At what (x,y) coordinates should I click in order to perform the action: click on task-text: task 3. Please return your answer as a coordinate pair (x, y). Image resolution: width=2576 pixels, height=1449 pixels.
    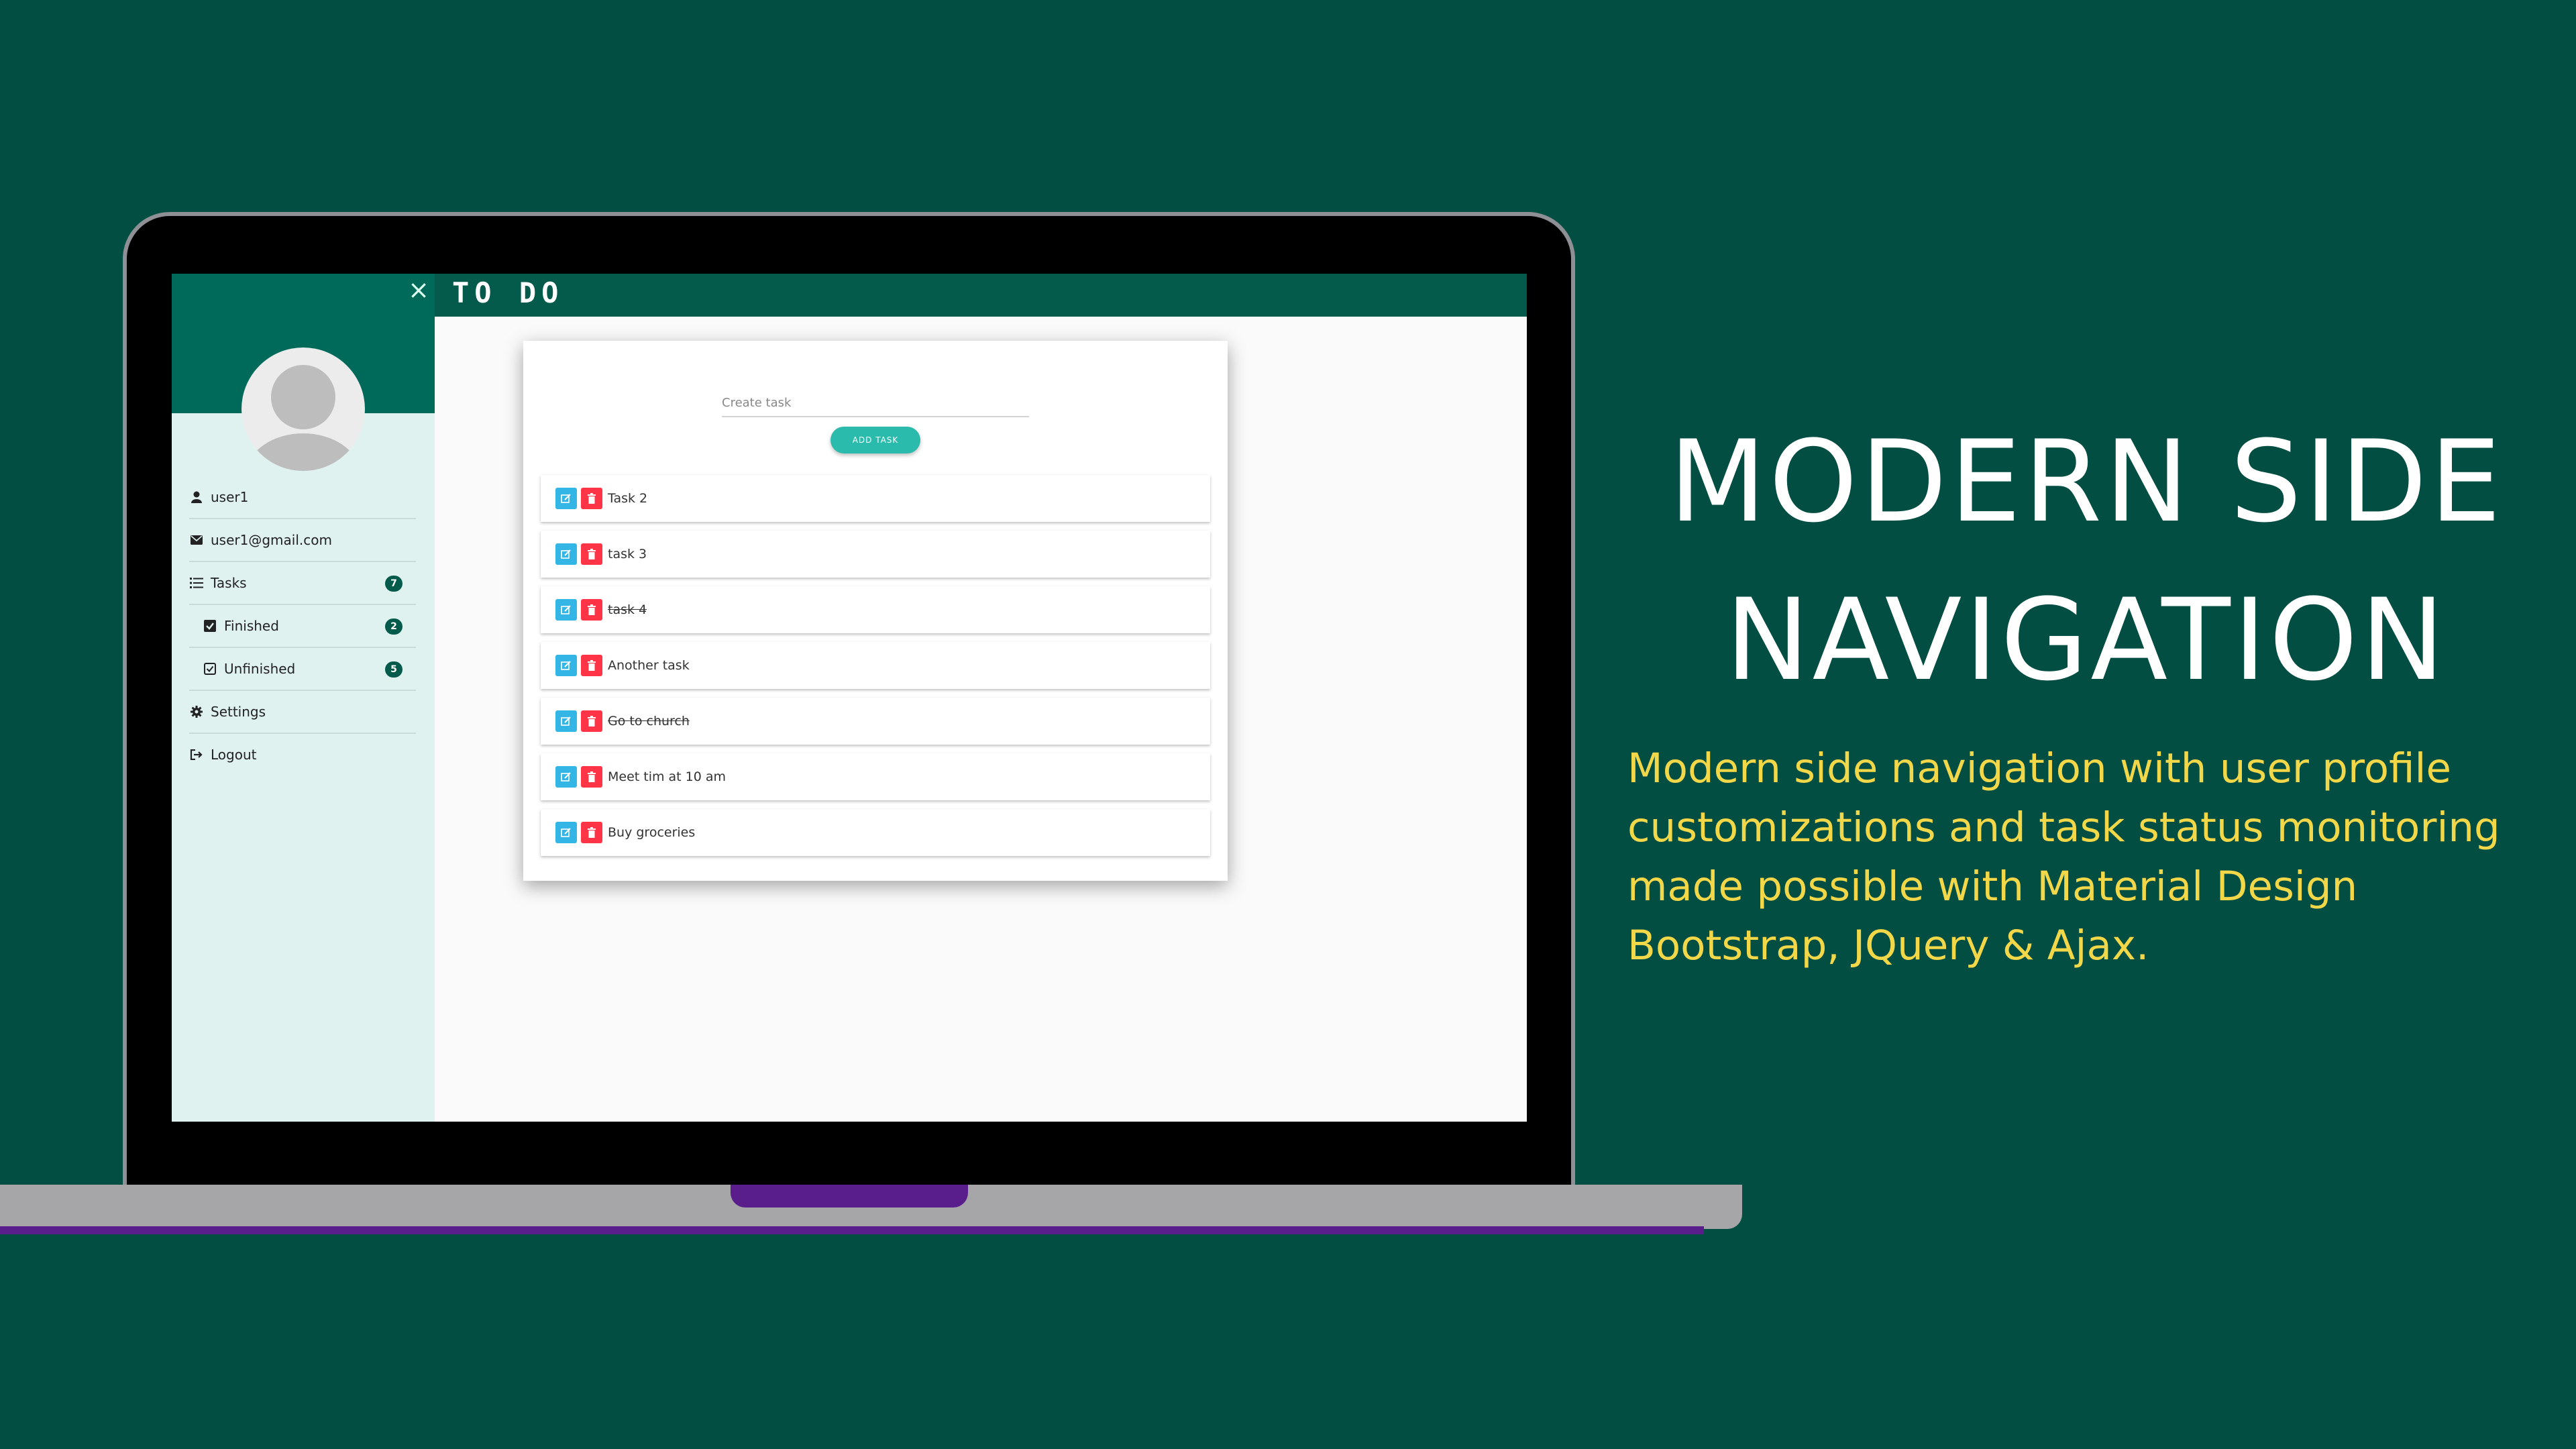
    Looking at the image, I should click on (627, 554).